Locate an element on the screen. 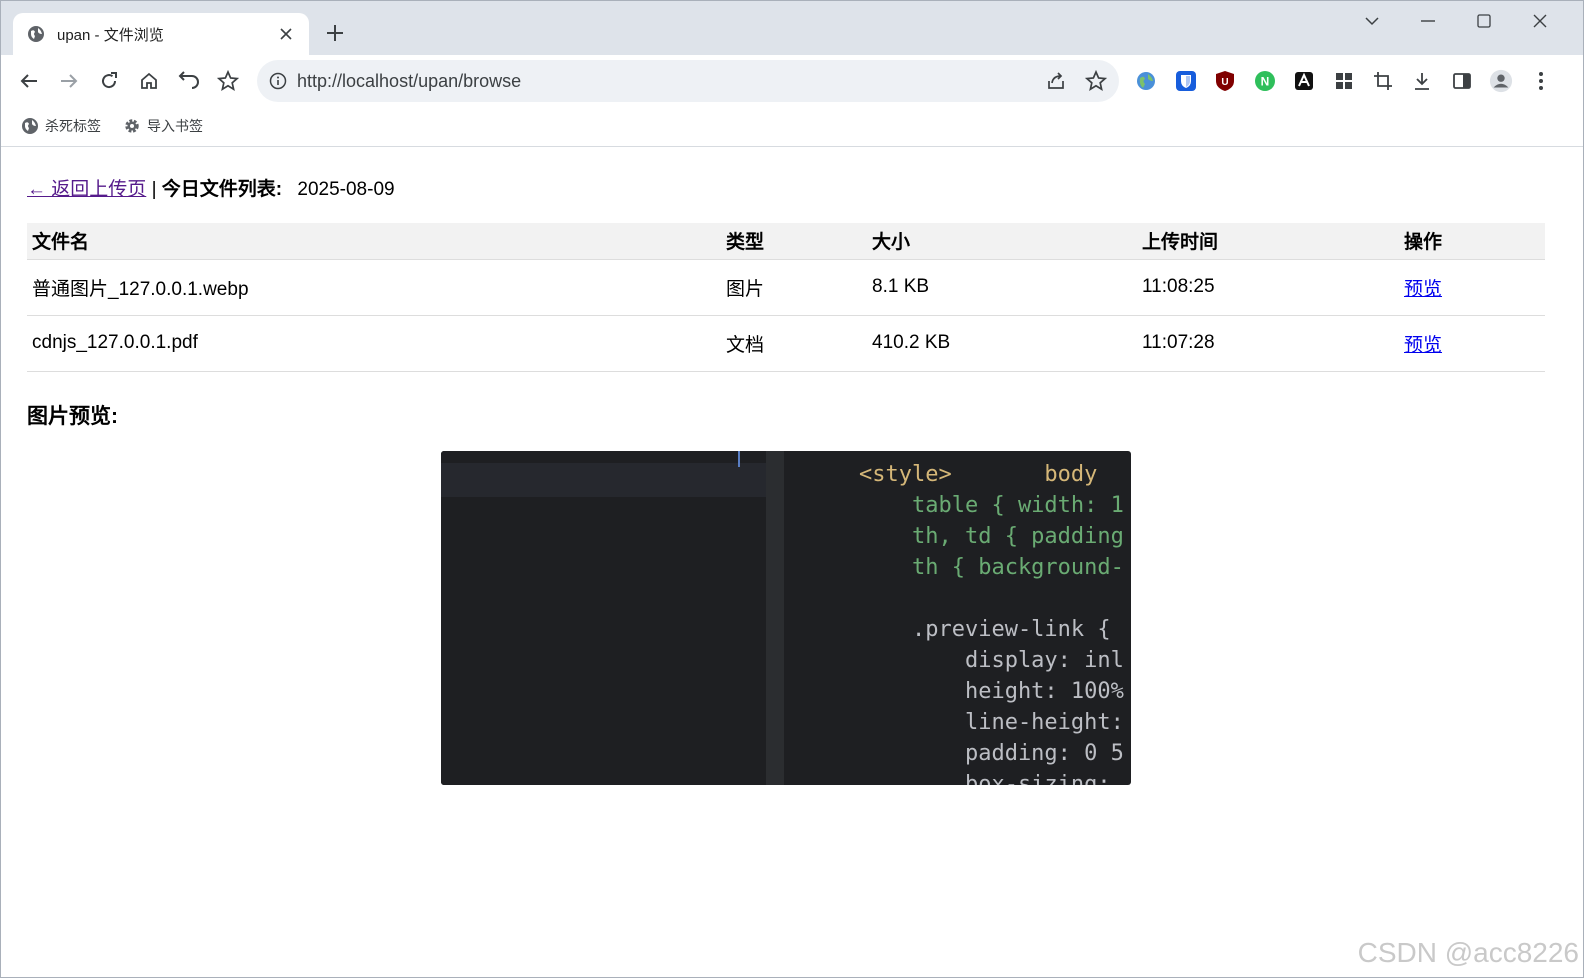 This screenshot has height=978, width=1584. bookmark-page-star-icon is located at coordinates (1096, 81).